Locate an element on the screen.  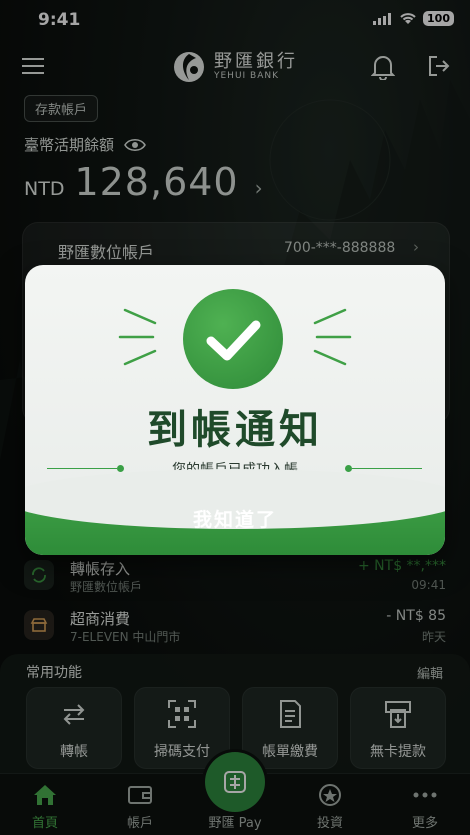
divider-dot-right is located at coordinates (348, 468).